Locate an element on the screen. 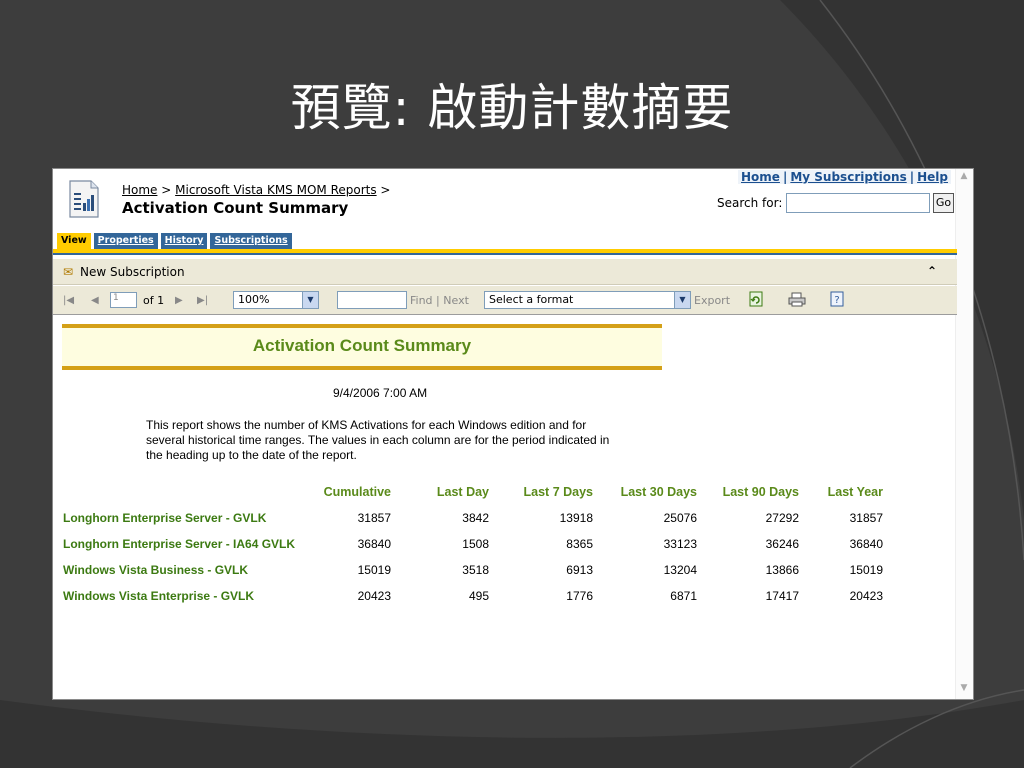  report-title: Activation Count Summary is located at coordinates (362, 345).